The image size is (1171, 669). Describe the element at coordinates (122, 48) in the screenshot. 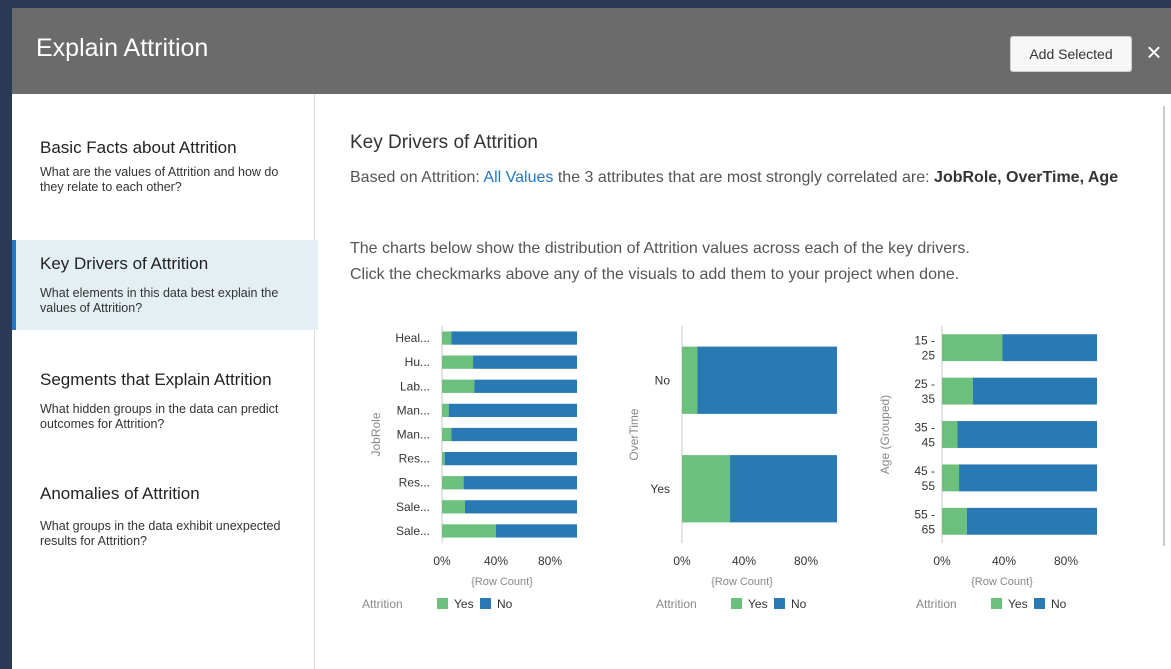

I see `dialog-title: Explain Attrition` at that location.